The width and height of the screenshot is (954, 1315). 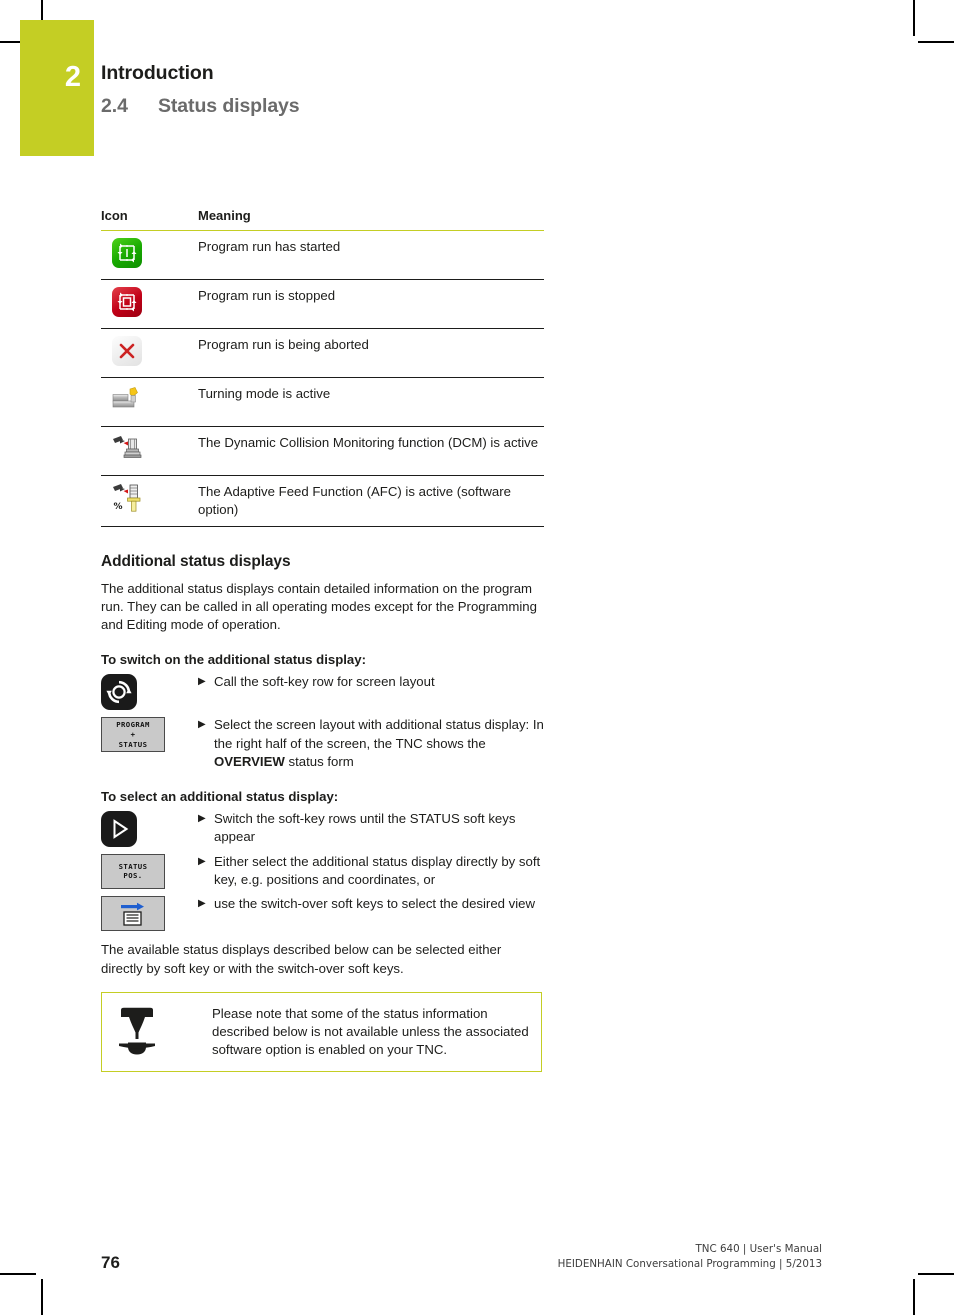 I want to click on red-x-glyph, so click(x=127, y=351).